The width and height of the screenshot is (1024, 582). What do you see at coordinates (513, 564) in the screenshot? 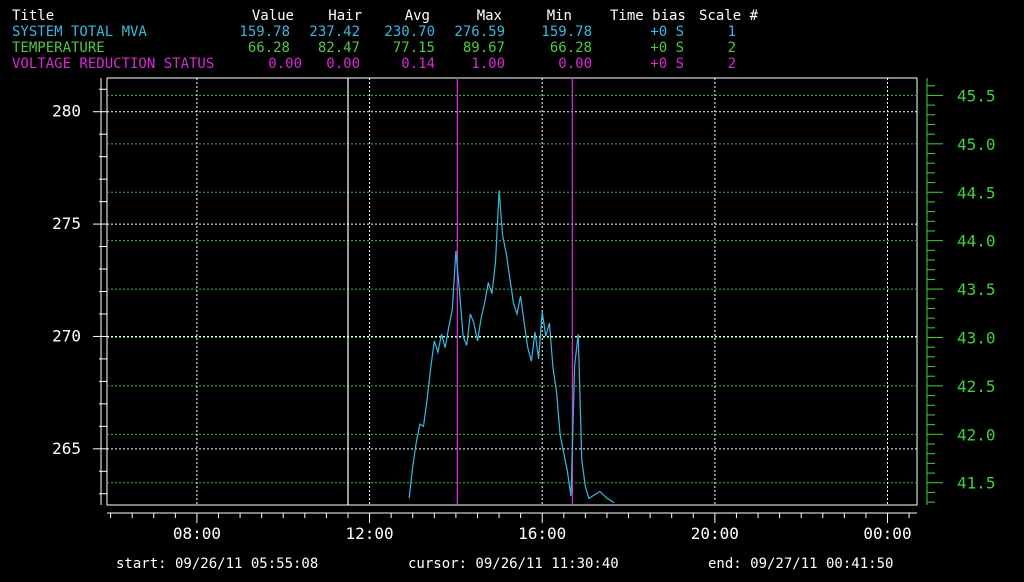
I see `footer-cursor: cursor: 09/26/11 11:30:40` at bounding box center [513, 564].